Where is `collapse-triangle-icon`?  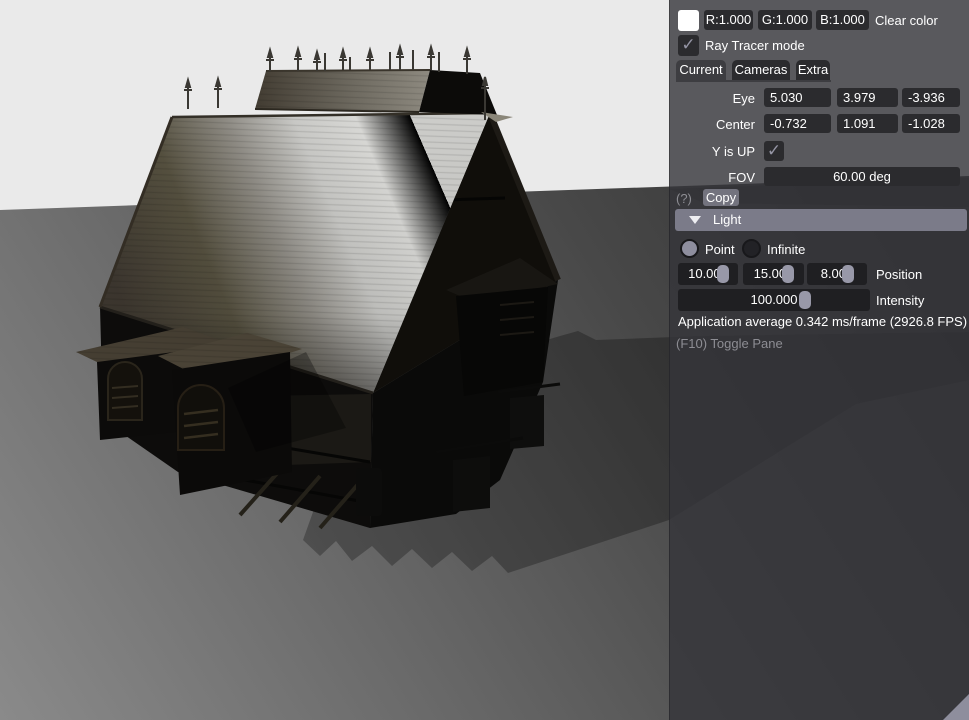
collapse-triangle-icon is located at coordinates (695, 220).